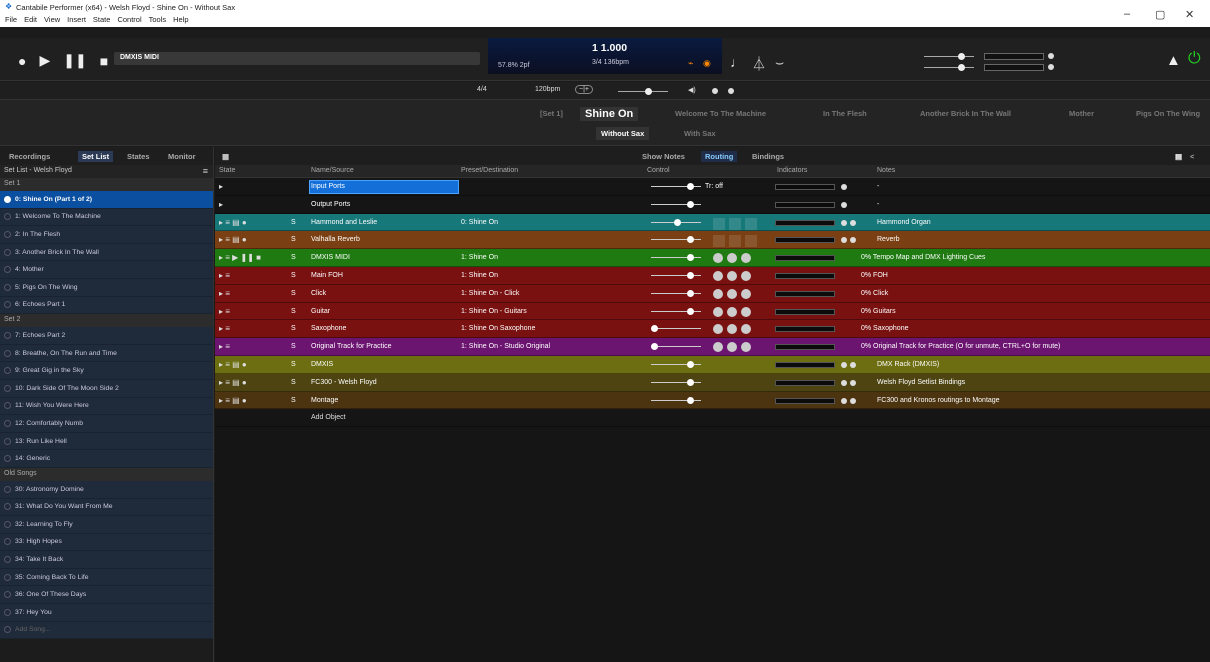  I want to click on setlist-item: 36: One Of These Days, so click(106, 595).